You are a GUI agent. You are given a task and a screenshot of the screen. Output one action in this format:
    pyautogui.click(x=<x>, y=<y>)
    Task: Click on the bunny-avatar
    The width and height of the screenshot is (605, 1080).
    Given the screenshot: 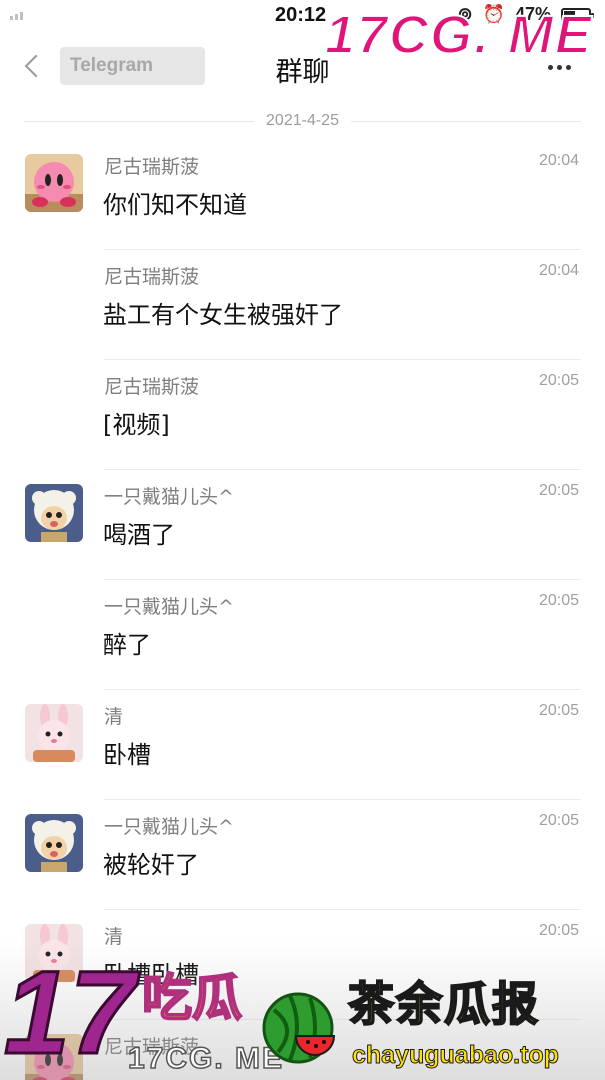 What is the action you would take?
    pyautogui.click(x=54, y=733)
    